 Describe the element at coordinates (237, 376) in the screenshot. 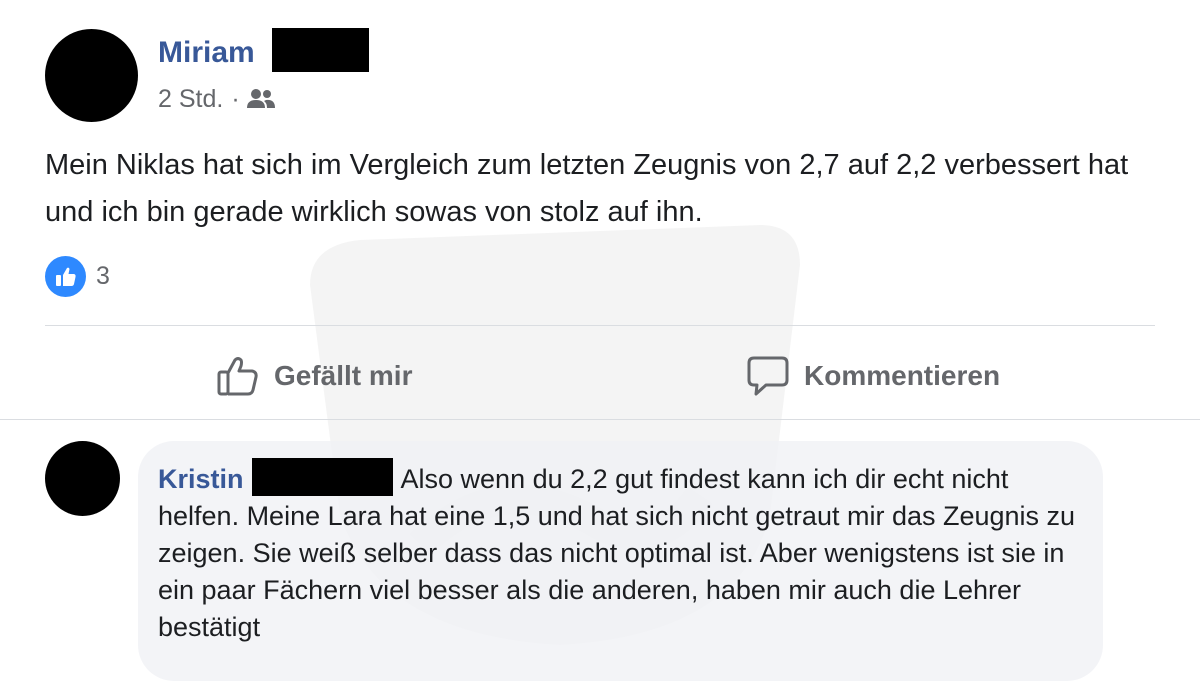

I see `thumbs-up-icon` at that location.